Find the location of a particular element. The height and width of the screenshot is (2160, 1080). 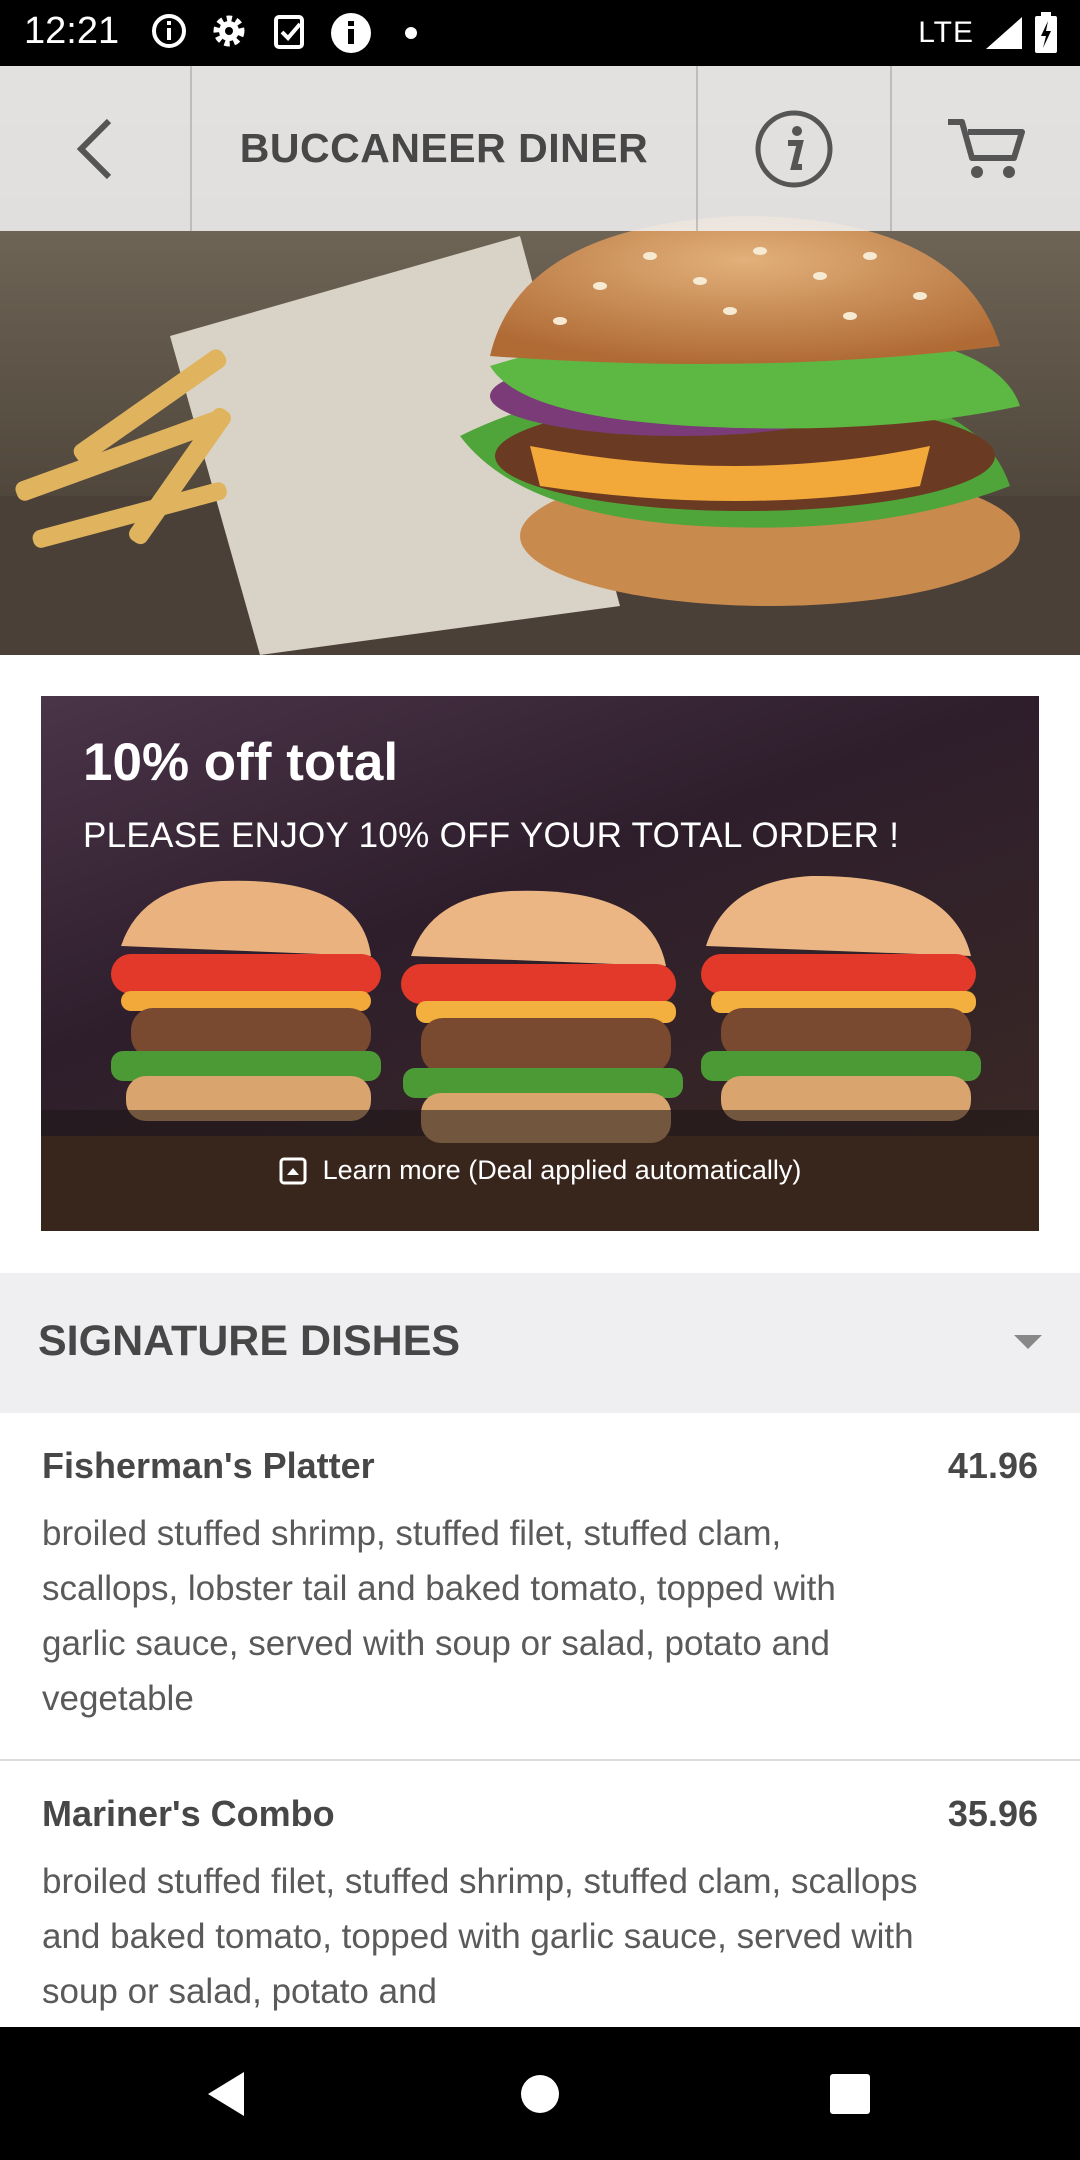

status-time: 12:21 is located at coordinates (72, 31).